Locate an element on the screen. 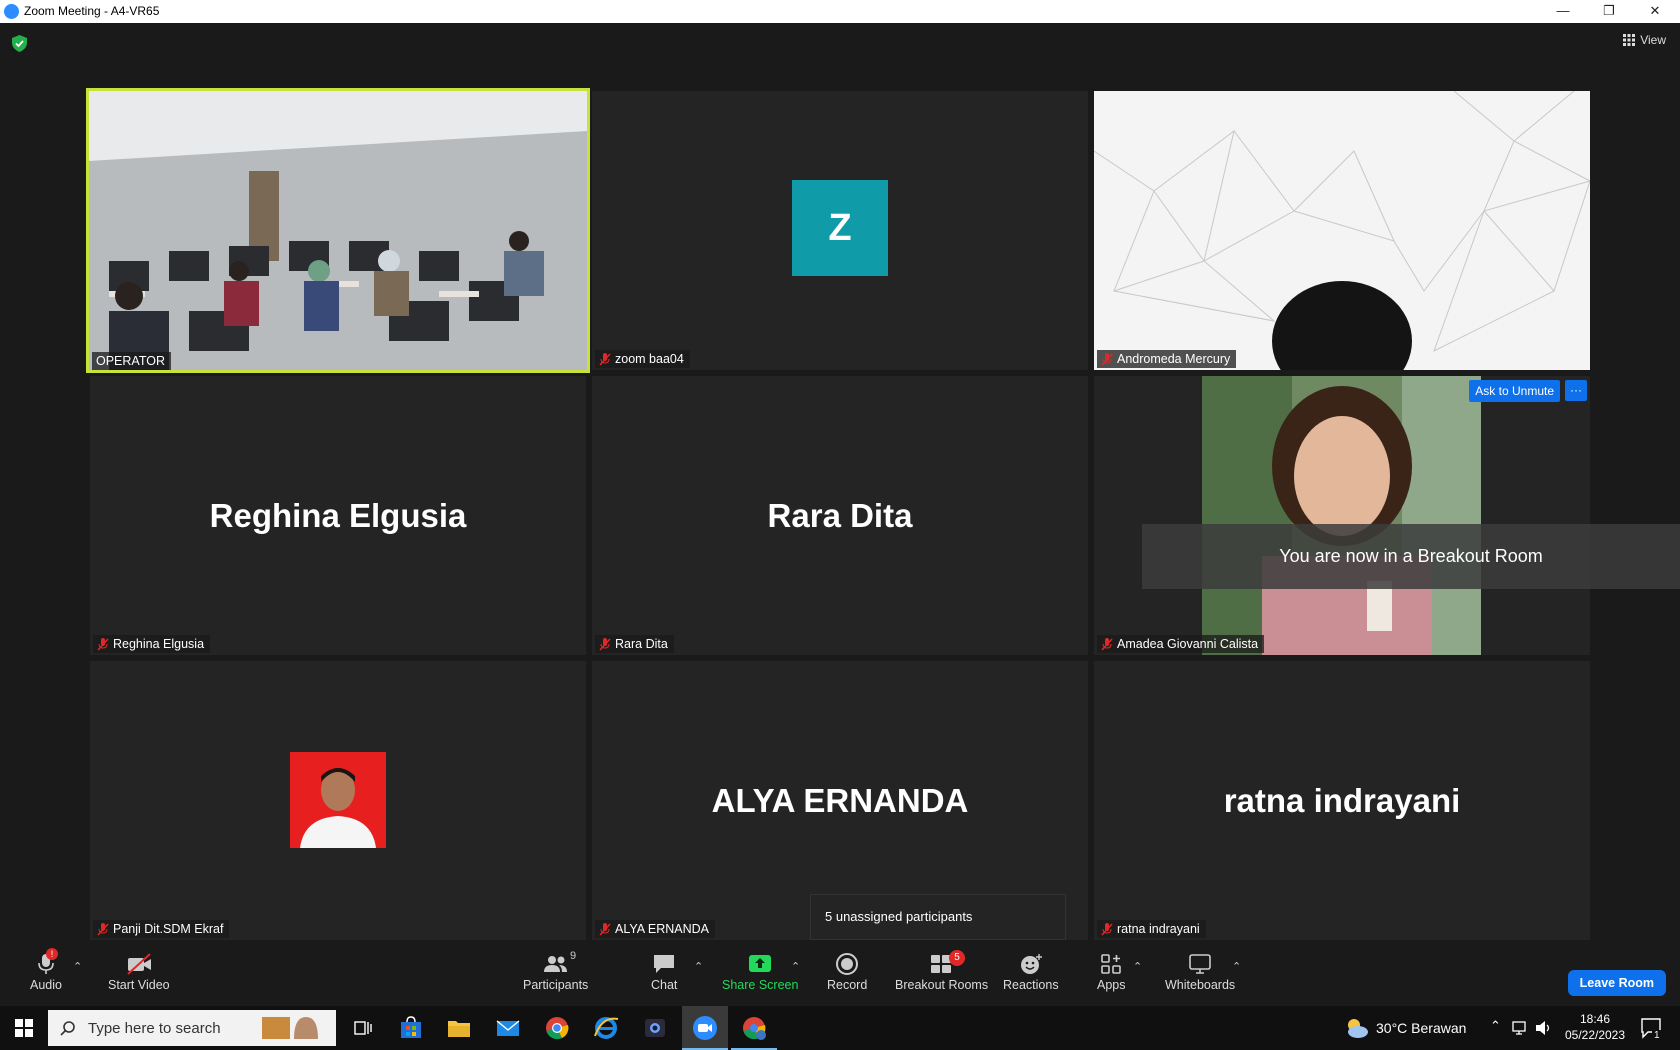 The image size is (1680, 1050). apps-label: Apps is located at coordinates (1111, 985).